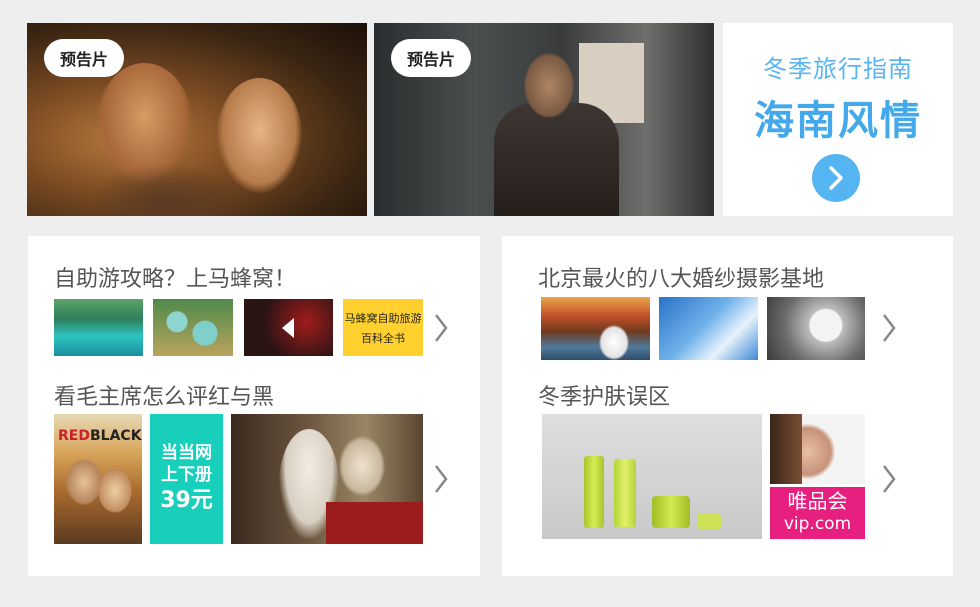 This screenshot has height=607, width=980. Describe the element at coordinates (595, 328) in the screenshot. I see `wedding-thumb-sunset` at that location.